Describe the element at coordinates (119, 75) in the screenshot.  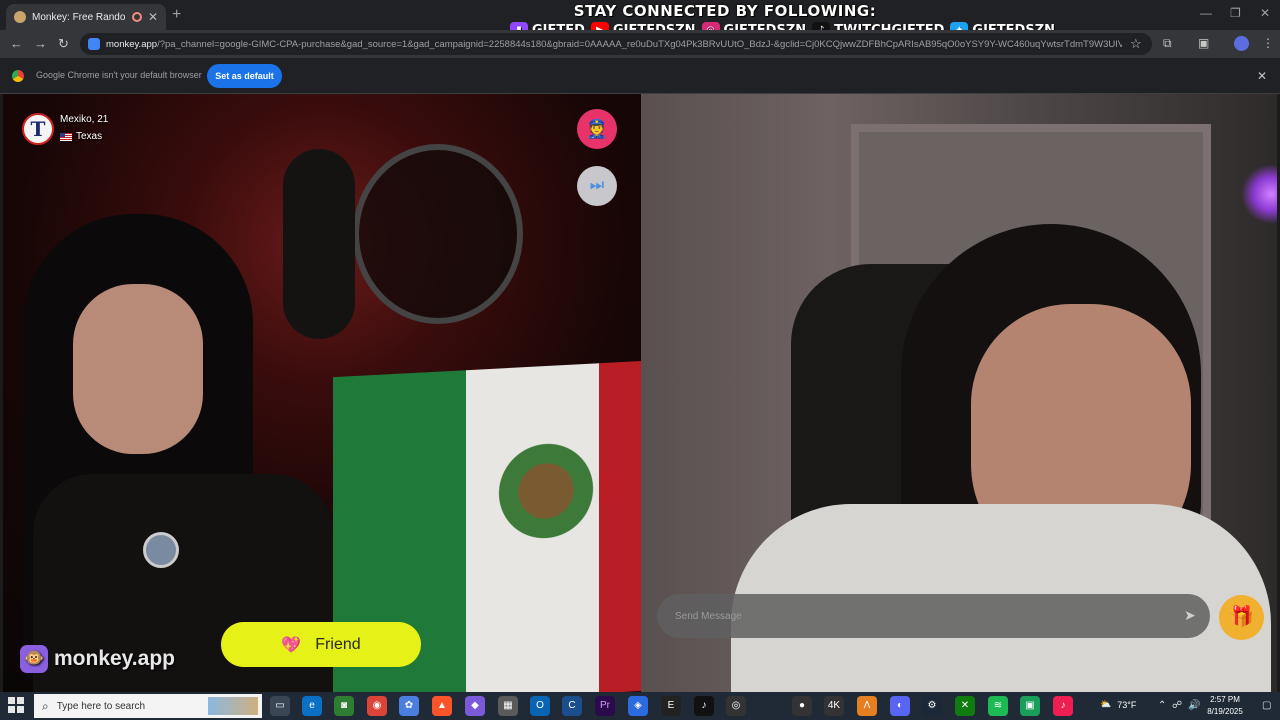
I see `infobar-message: Google Chrome isn't your default browser` at that location.